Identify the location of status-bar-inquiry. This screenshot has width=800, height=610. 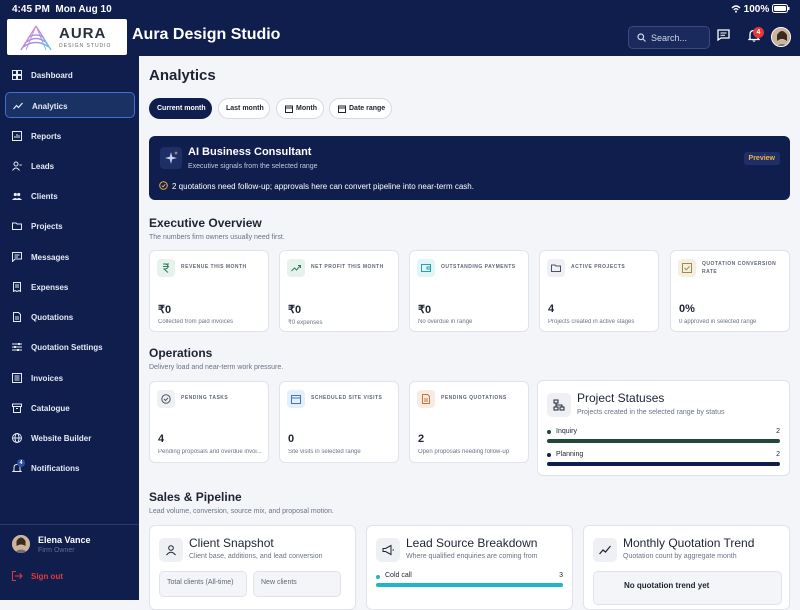
(663, 441).